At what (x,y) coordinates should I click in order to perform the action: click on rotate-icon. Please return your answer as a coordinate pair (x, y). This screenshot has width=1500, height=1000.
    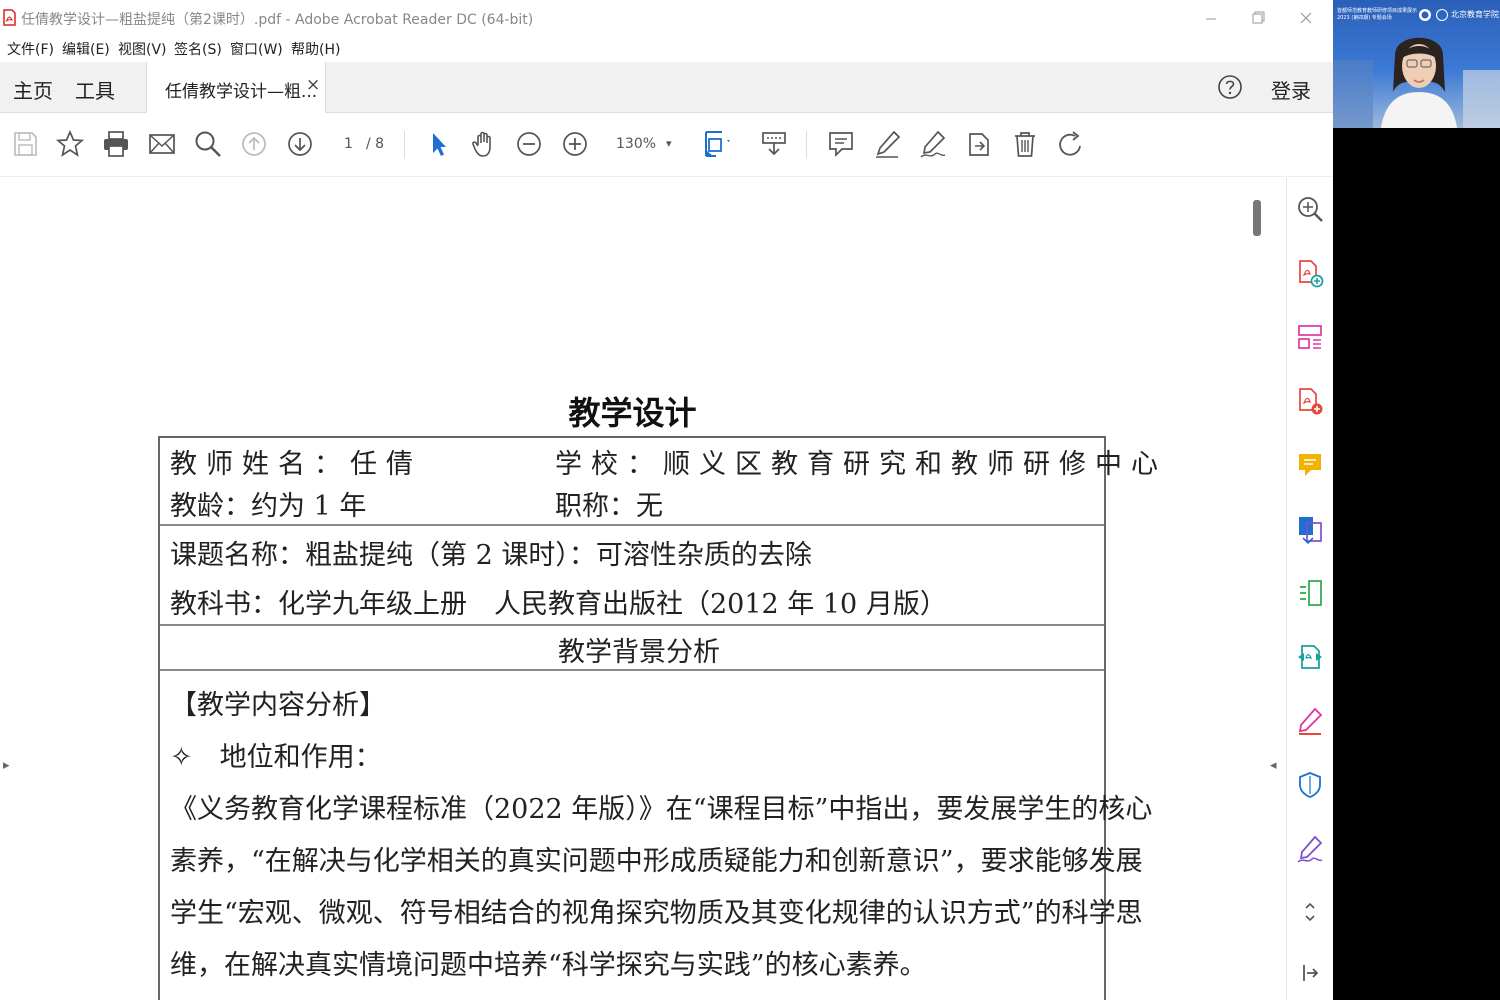
    Looking at the image, I should click on (1071, 144).